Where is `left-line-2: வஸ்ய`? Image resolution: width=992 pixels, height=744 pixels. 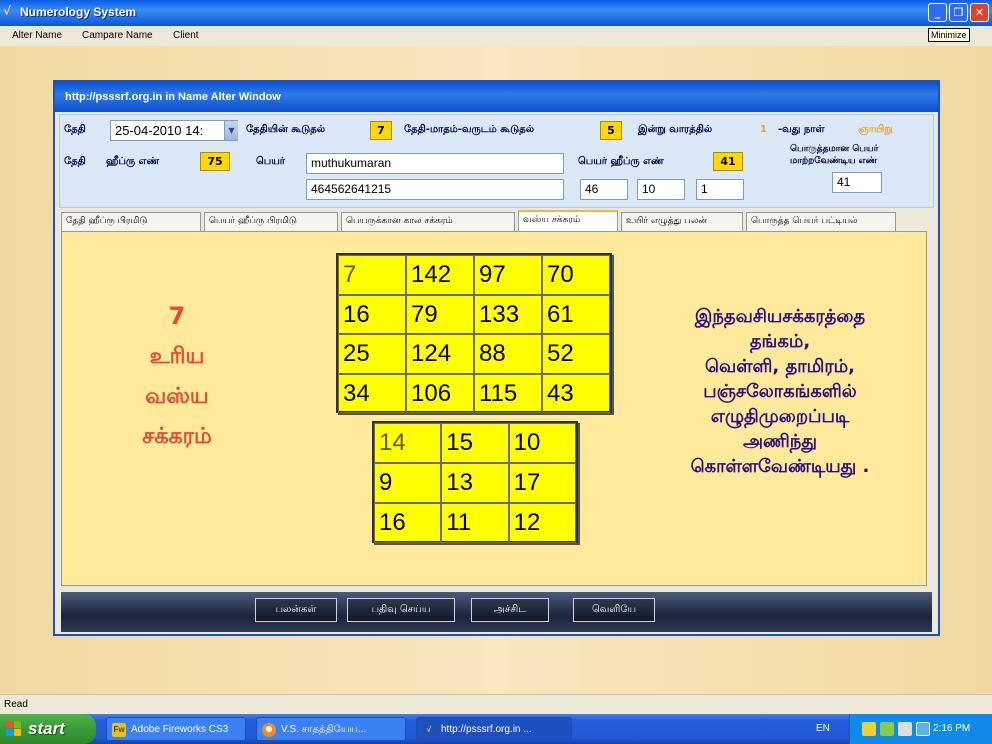
left-line-2: வஸ்ய is located at coordinates (177, 396).